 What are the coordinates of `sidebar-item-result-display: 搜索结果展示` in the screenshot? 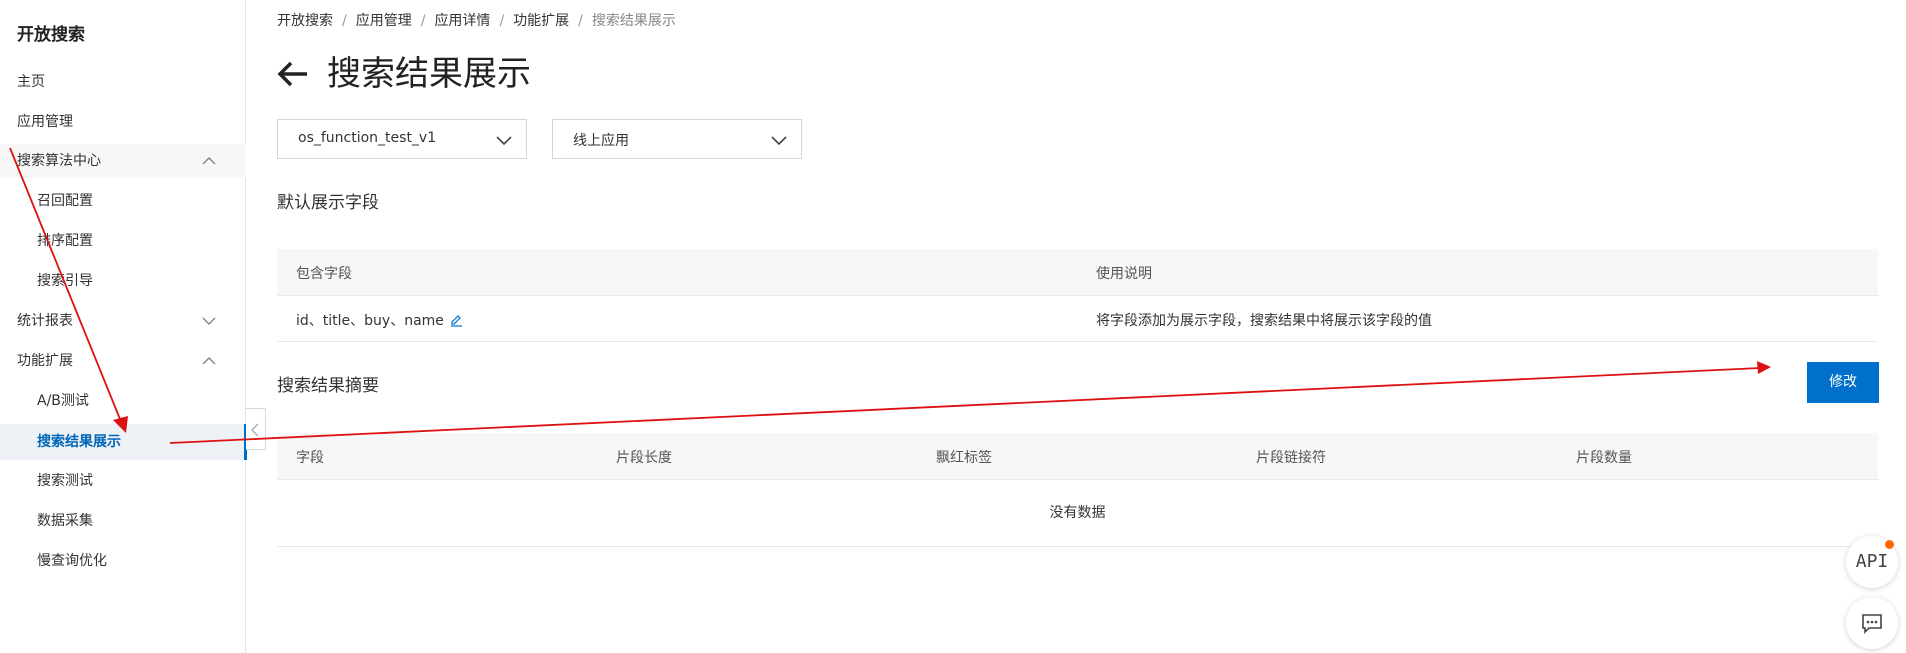 It's located at (123, 442).